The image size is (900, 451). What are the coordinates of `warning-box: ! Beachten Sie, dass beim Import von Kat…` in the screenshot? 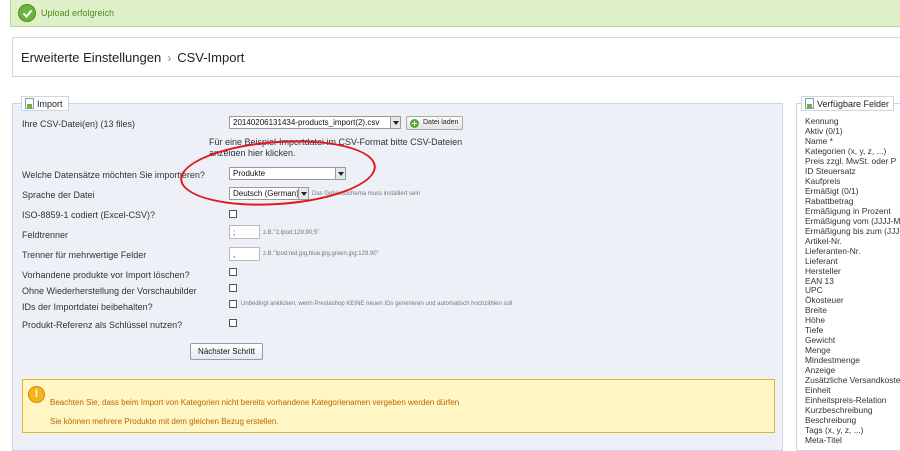 It's located at (398, 406).